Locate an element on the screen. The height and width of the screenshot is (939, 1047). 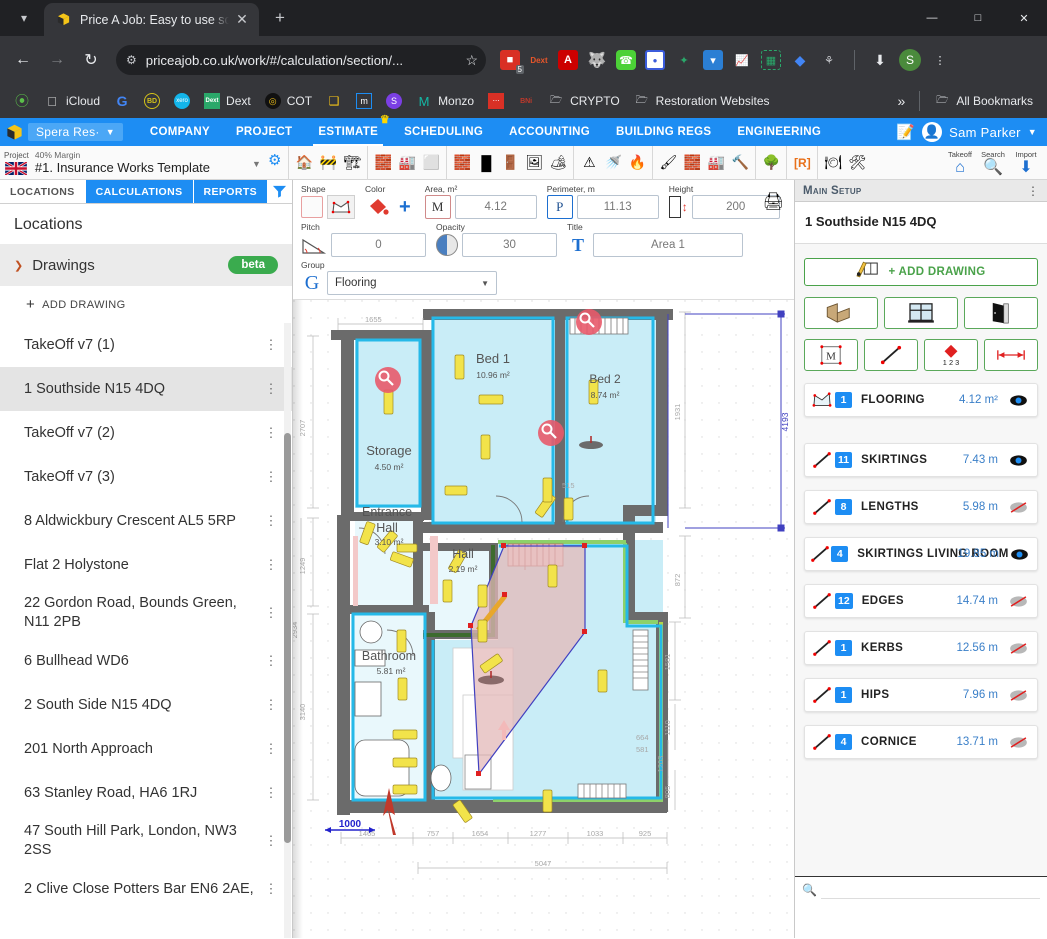
nav-building-regs: BUILDING REGS is located at coordinates (663, 132).